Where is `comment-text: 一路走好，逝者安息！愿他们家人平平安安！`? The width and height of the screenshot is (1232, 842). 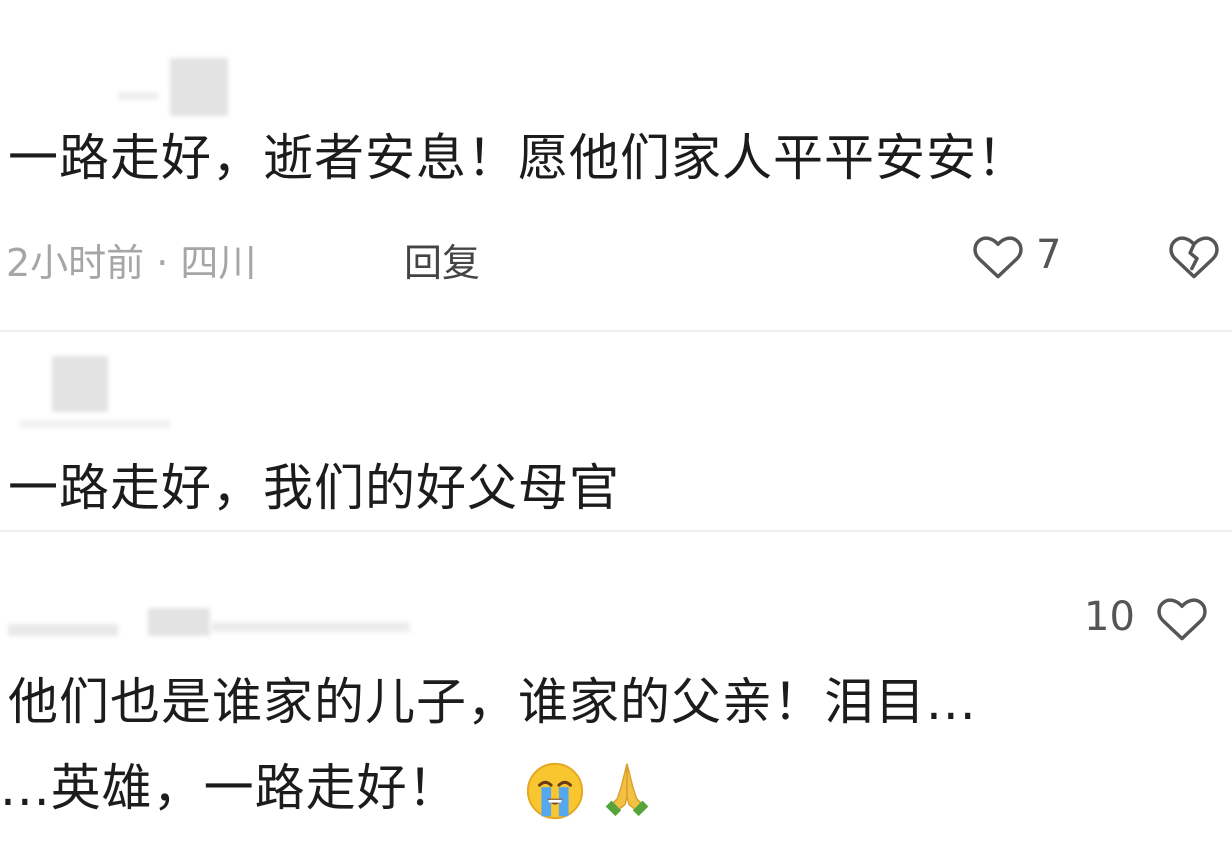 comment-text: 一路走好，逝者安息！愿他们家人平平安安！ is located at coordinates (518, 158).